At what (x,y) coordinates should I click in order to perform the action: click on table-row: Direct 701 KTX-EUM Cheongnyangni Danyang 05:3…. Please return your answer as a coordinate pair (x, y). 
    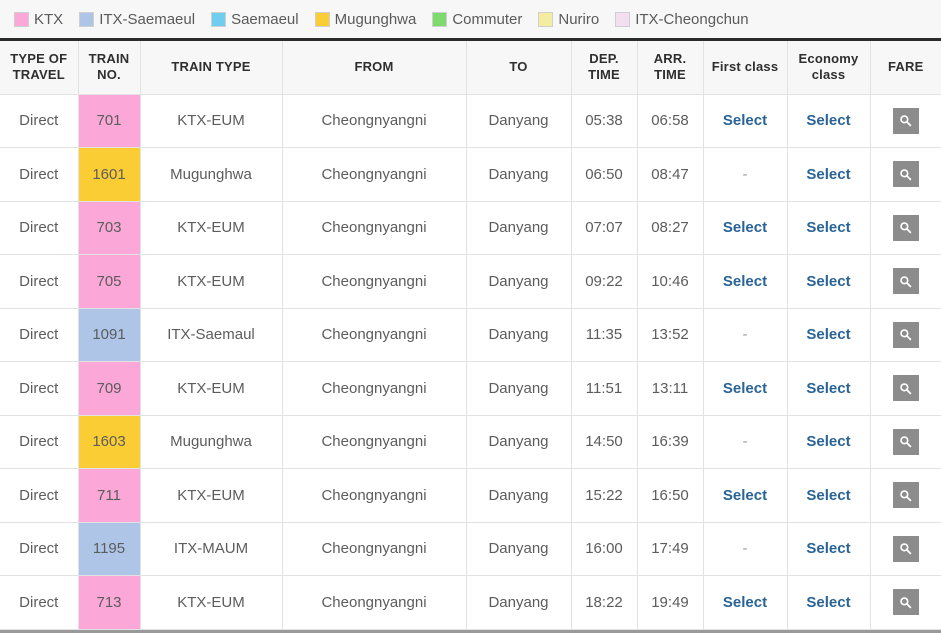
    Looking at the image, I should click on (470, 121).